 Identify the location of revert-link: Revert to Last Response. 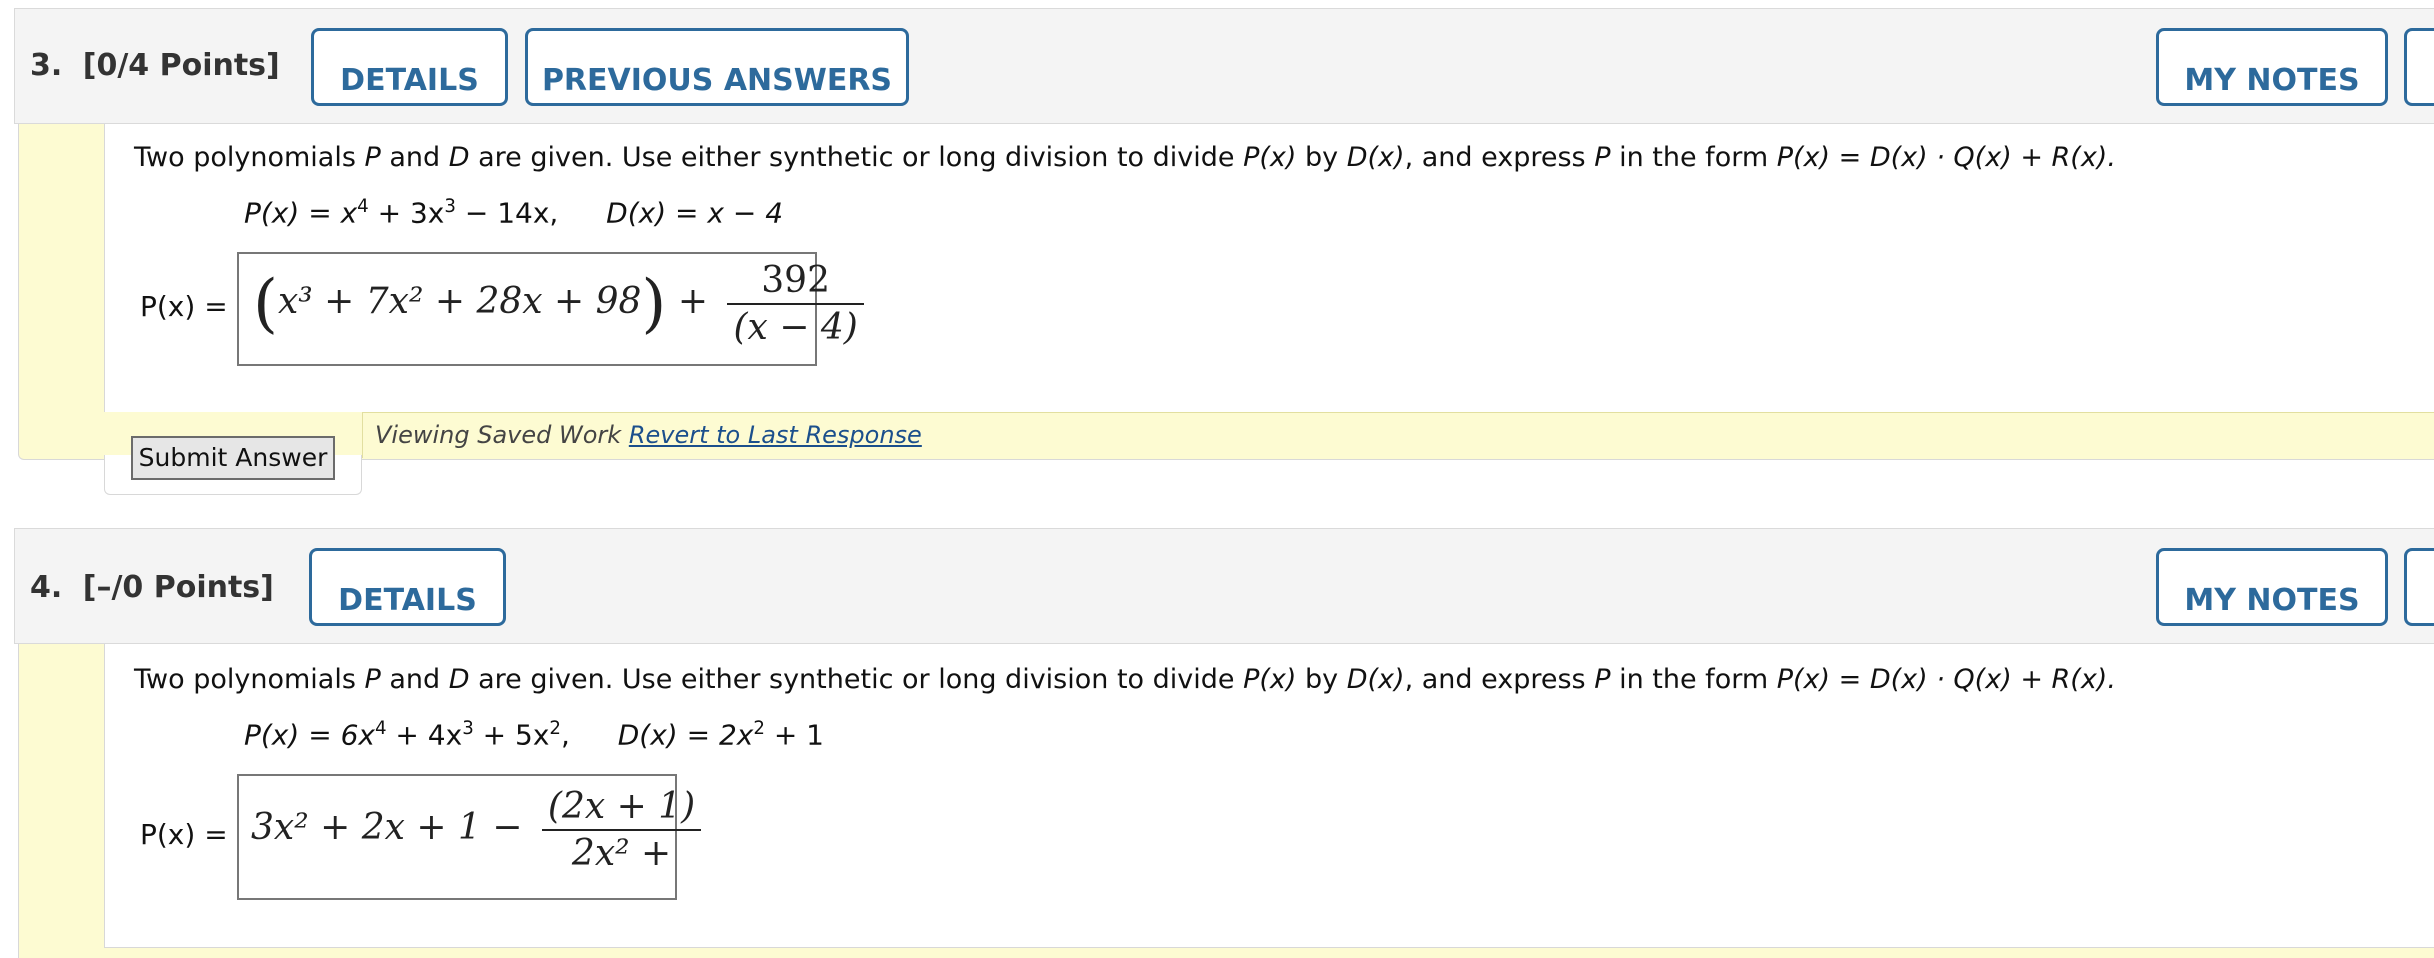
(775, 435).